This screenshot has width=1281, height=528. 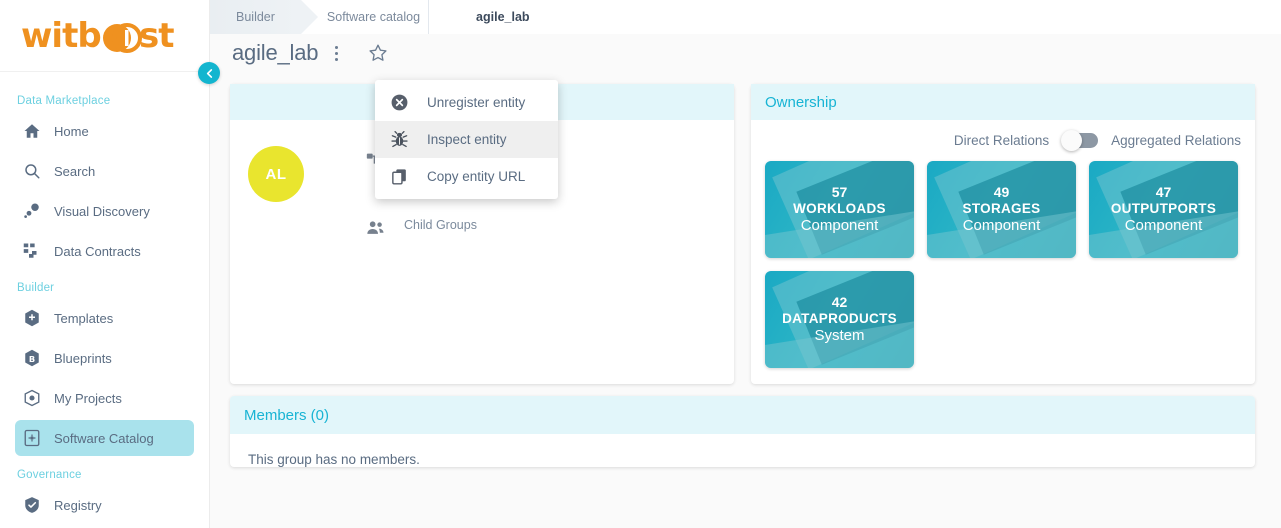 I want to click on tile-count: 57, so click(x=839, y=191).